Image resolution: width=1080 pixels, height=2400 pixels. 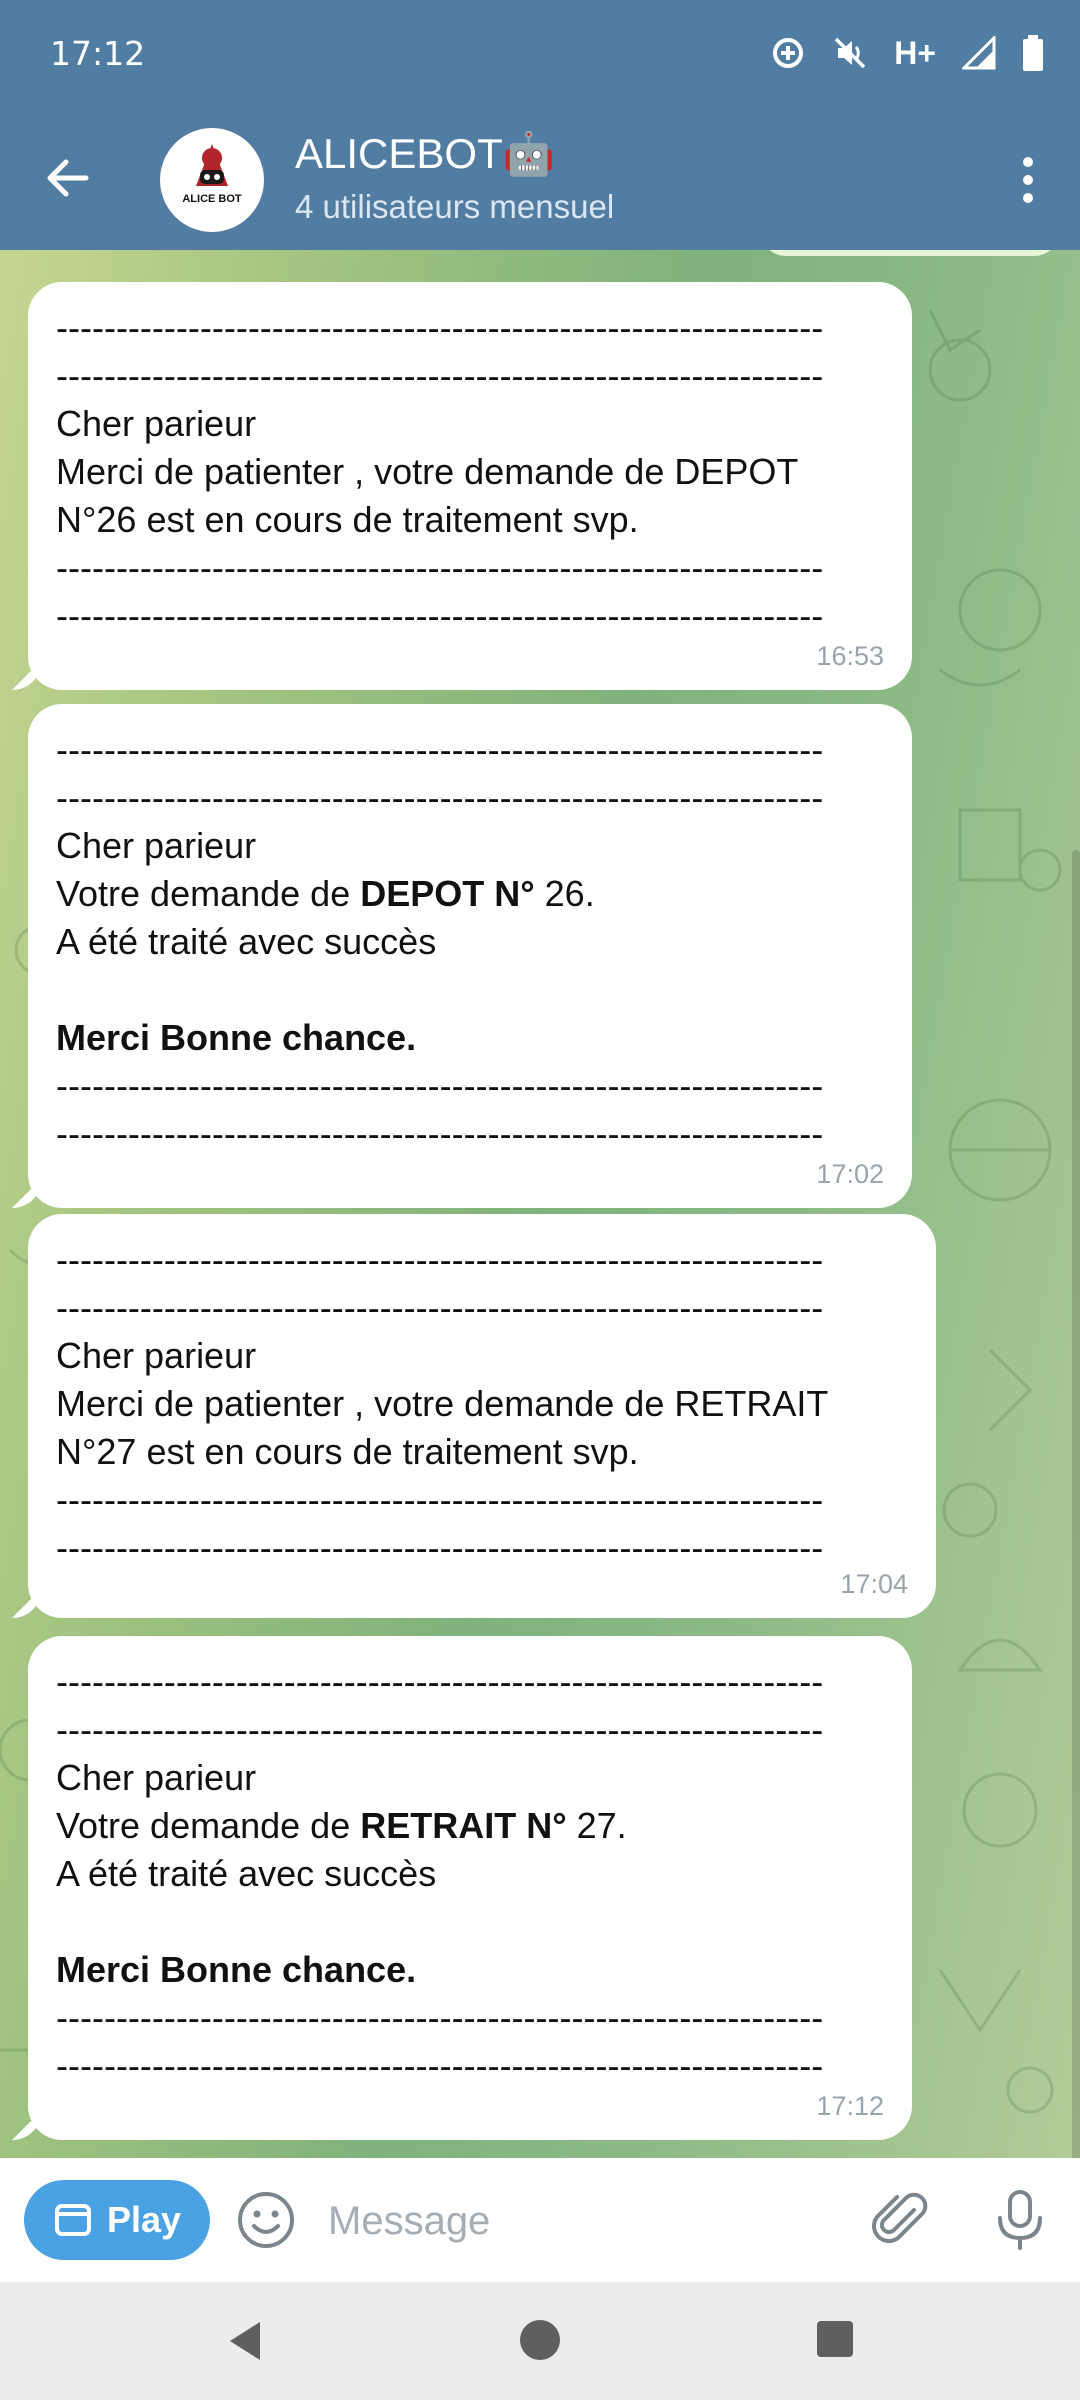 What do you see at coordinates (144, 2219) in the screenshot?
I see `play-label: Play` at bounding box center [144, 2219].